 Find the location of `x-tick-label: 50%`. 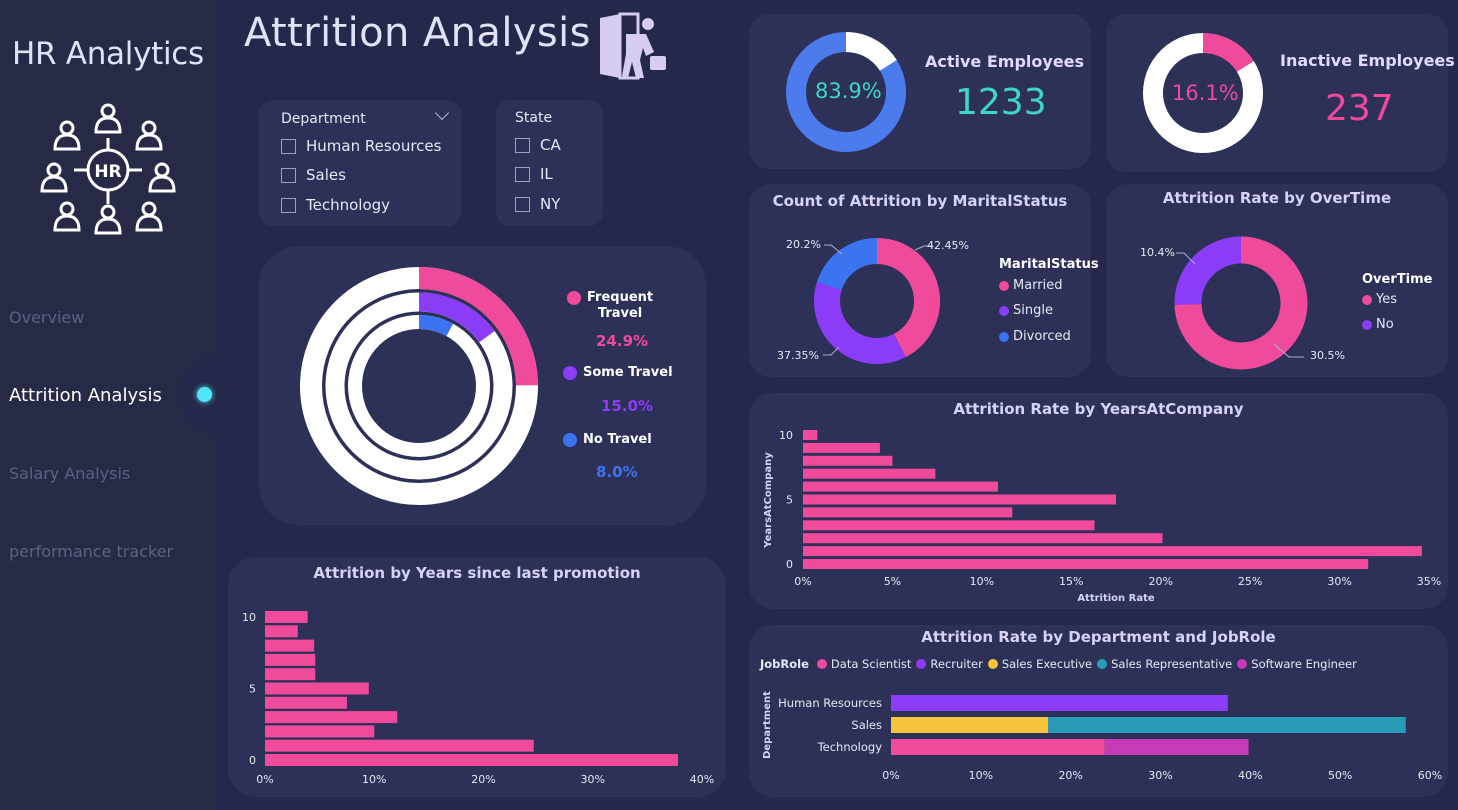

x-tick-label: 50% is located at coordinates (1340, 775).